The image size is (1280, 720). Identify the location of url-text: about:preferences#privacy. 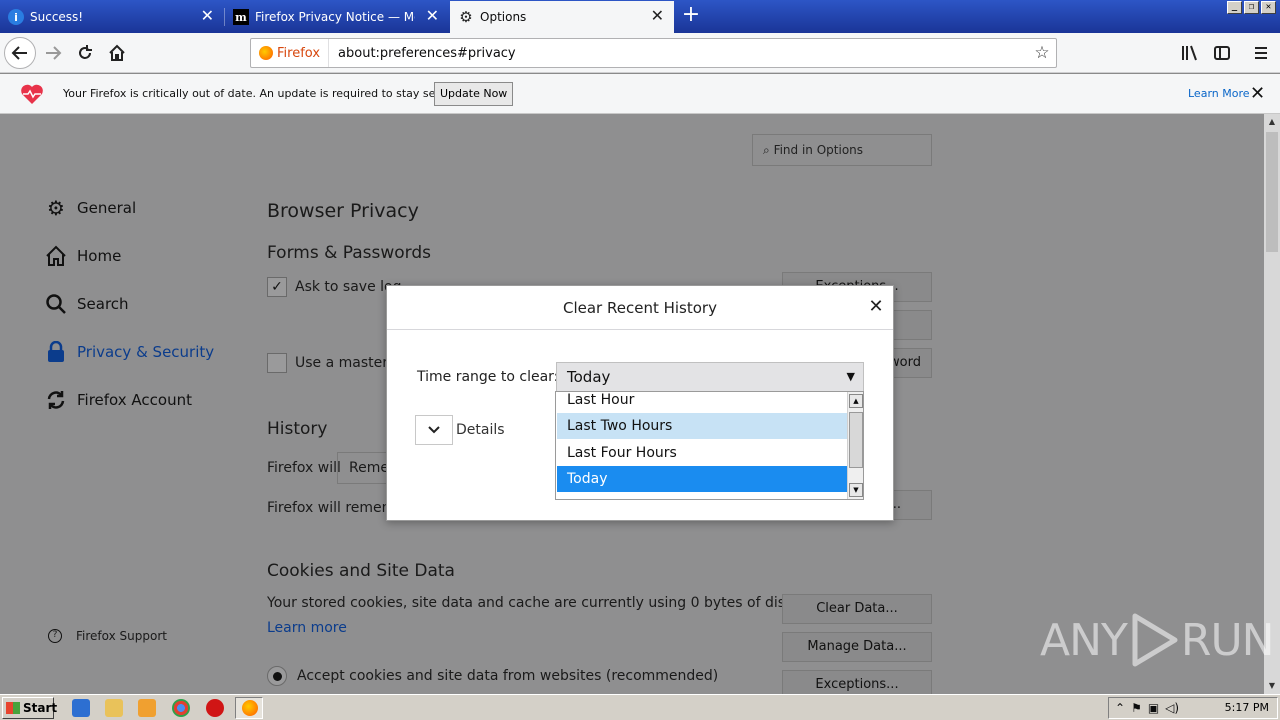
(678, 53).